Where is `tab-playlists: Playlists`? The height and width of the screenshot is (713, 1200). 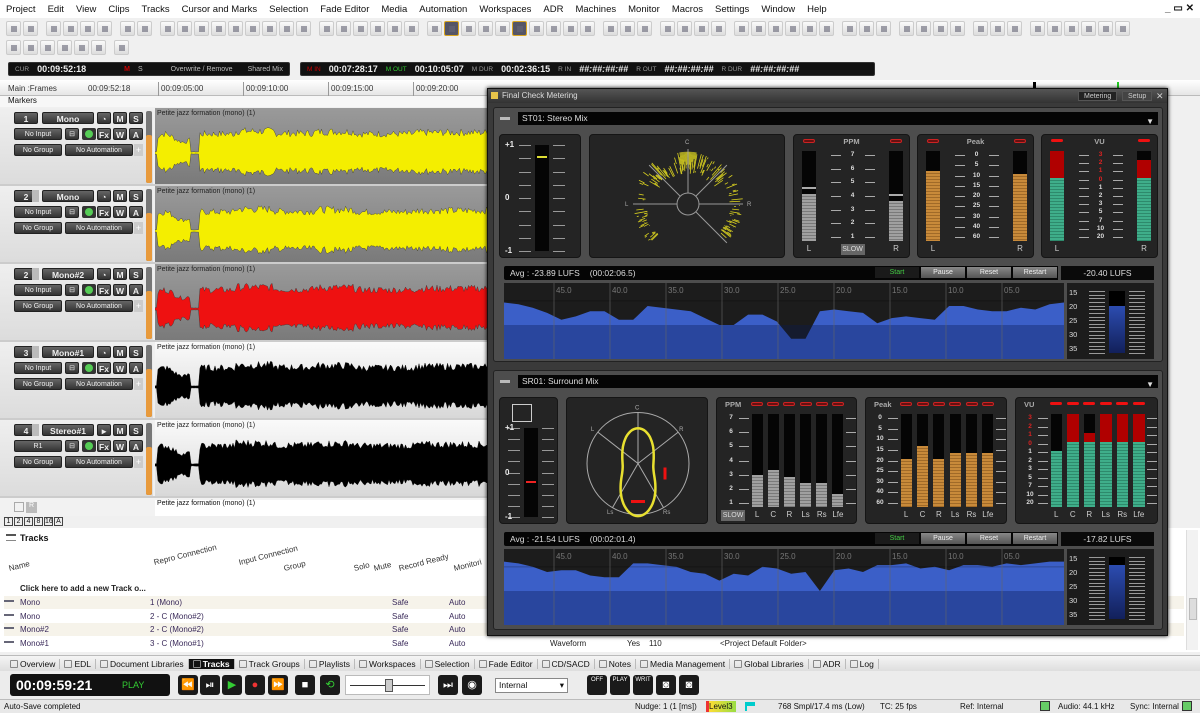
tab-playlists: Playlists is located at coordinates (330, 663).